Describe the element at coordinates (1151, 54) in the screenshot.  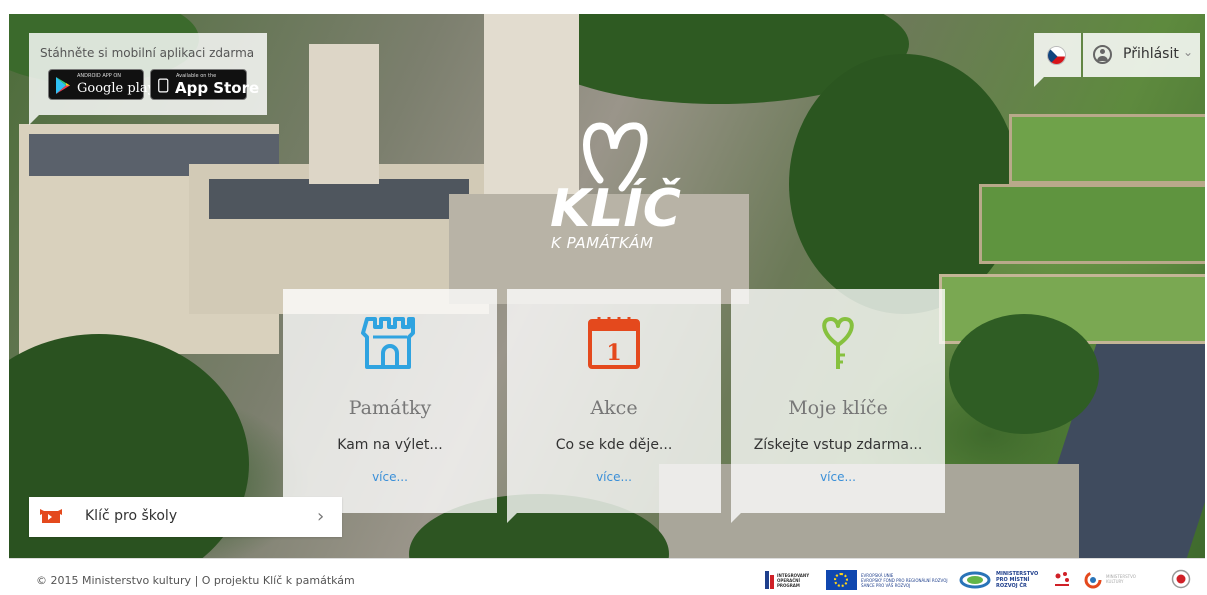
I see `login-label: Přihlásit` at that location.